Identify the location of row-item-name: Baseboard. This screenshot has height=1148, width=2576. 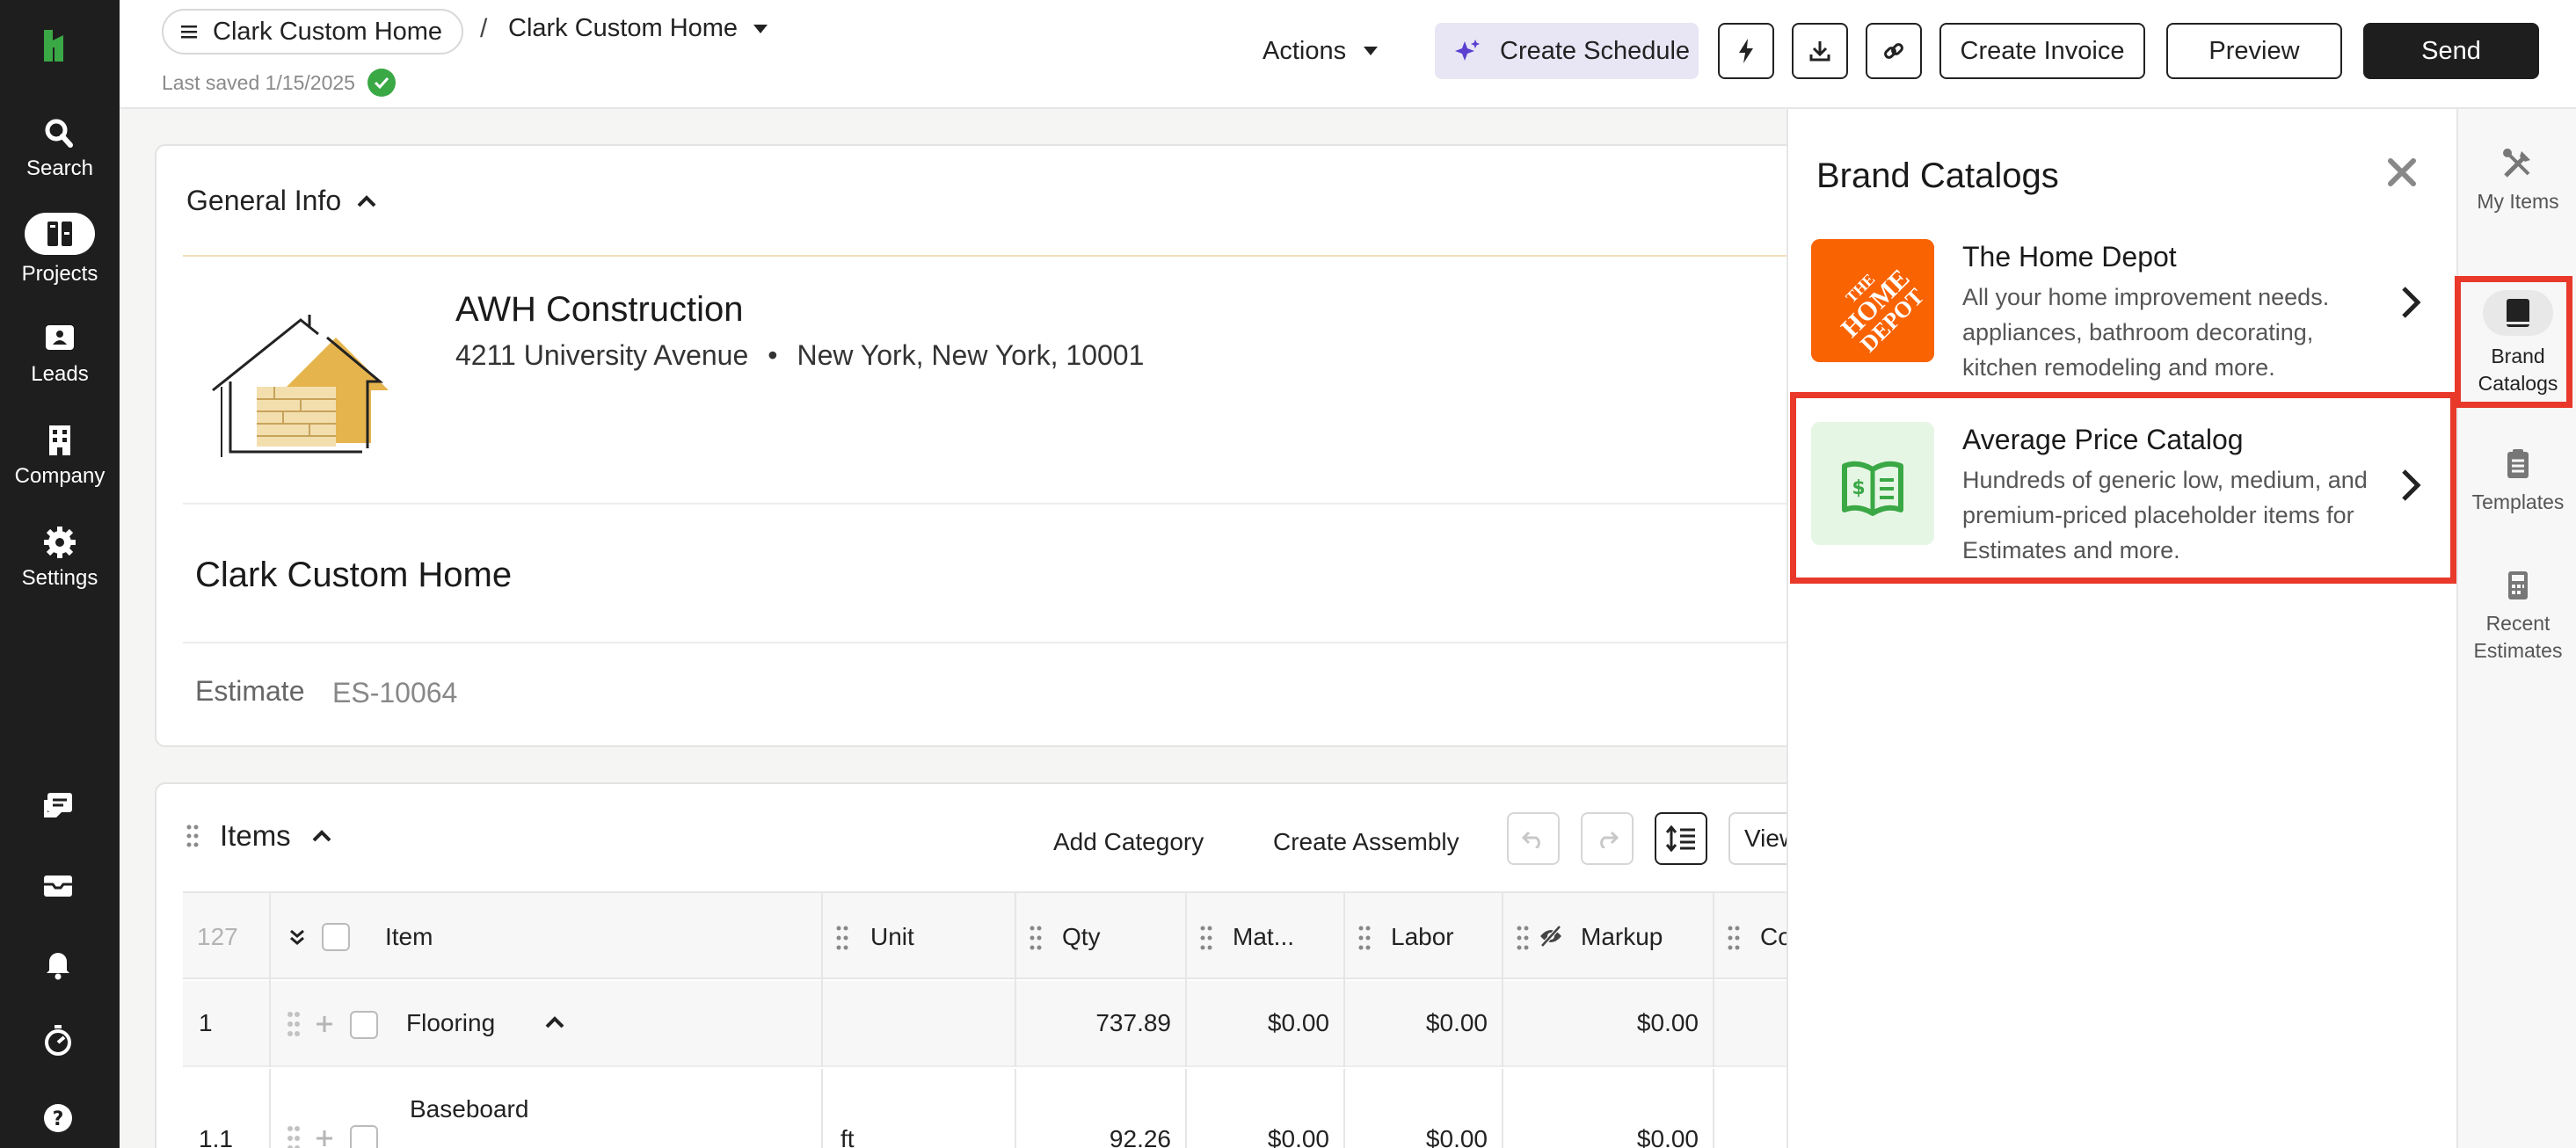
(469, 1109).